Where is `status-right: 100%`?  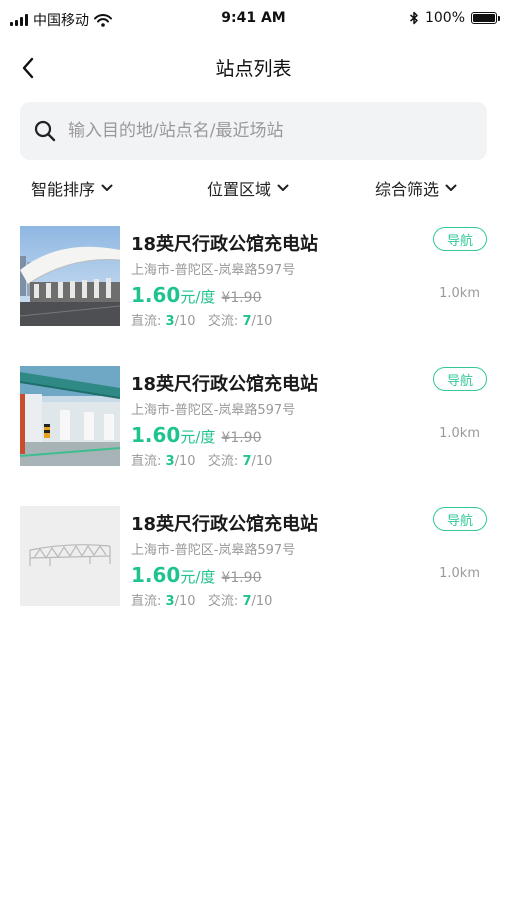 status-right: 100% is located at coordinates (454, 18).